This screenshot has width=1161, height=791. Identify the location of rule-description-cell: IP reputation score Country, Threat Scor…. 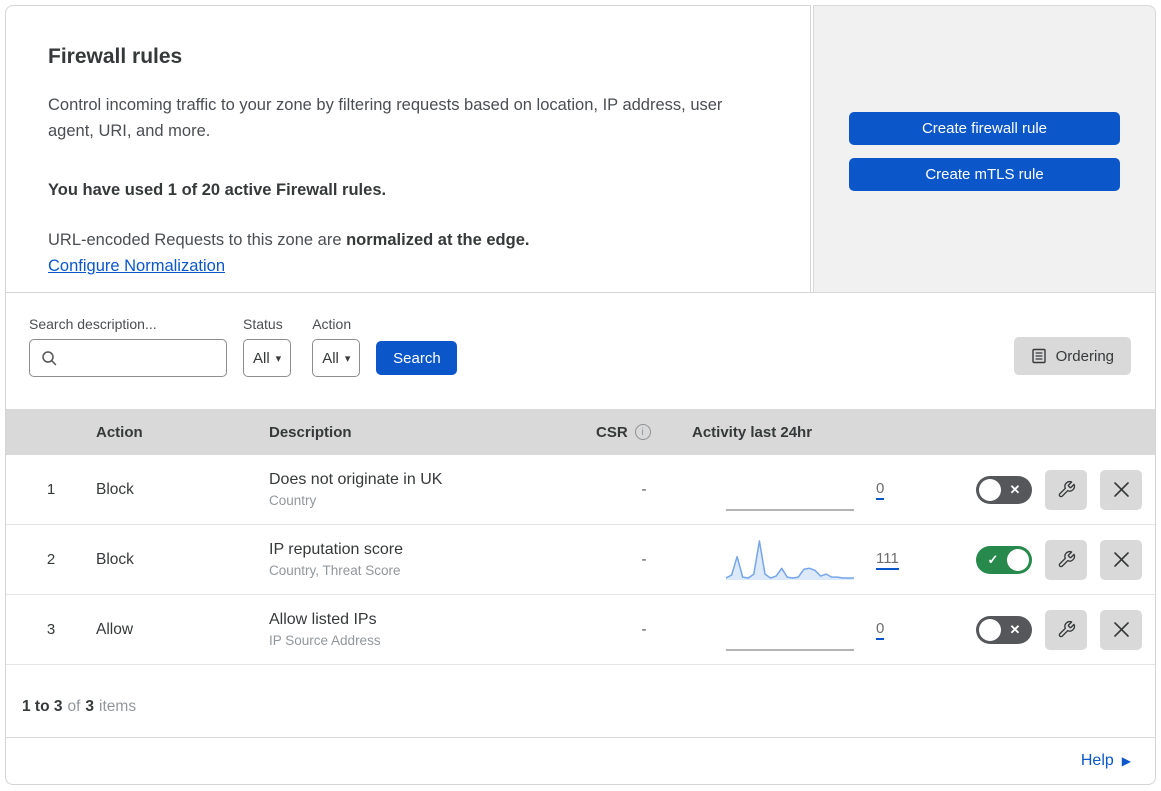
(432, 559).